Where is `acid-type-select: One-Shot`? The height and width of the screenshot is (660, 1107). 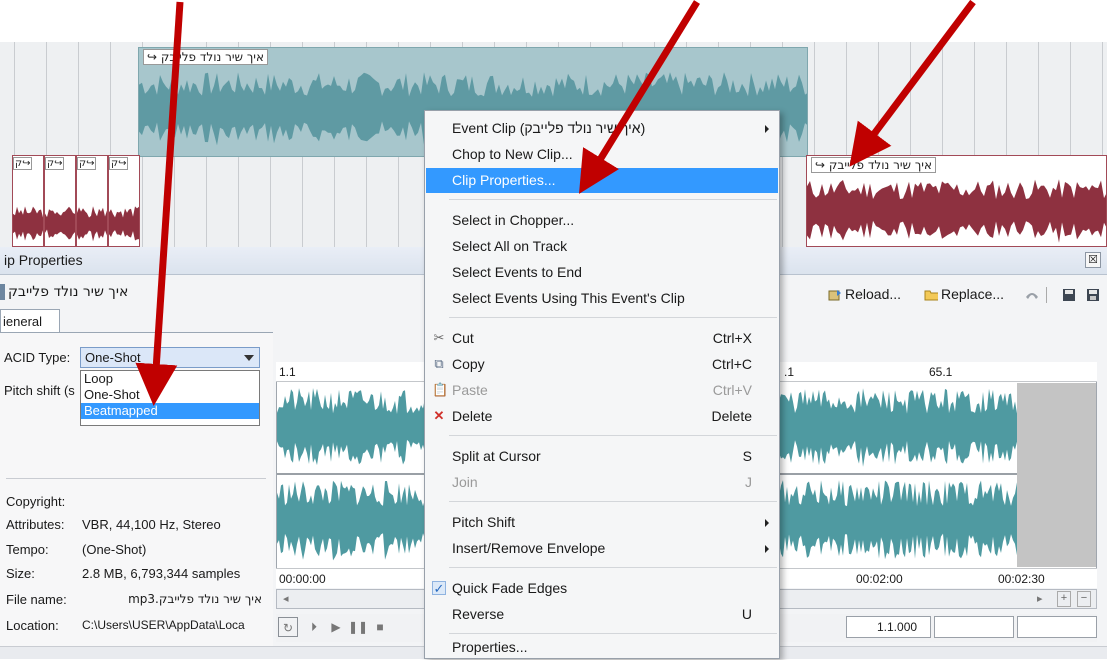 acid-type-select: One-Shot is located at coordinates (170, 357).